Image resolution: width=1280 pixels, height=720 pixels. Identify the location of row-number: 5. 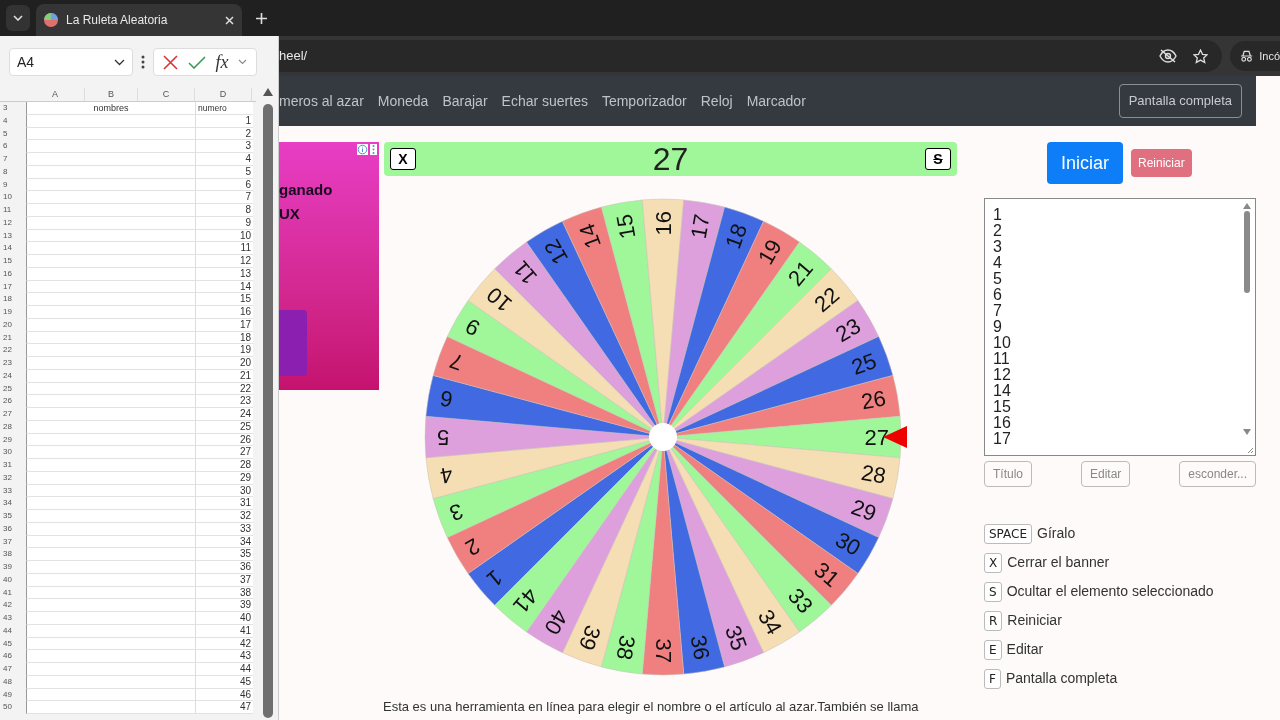
(5, 133).